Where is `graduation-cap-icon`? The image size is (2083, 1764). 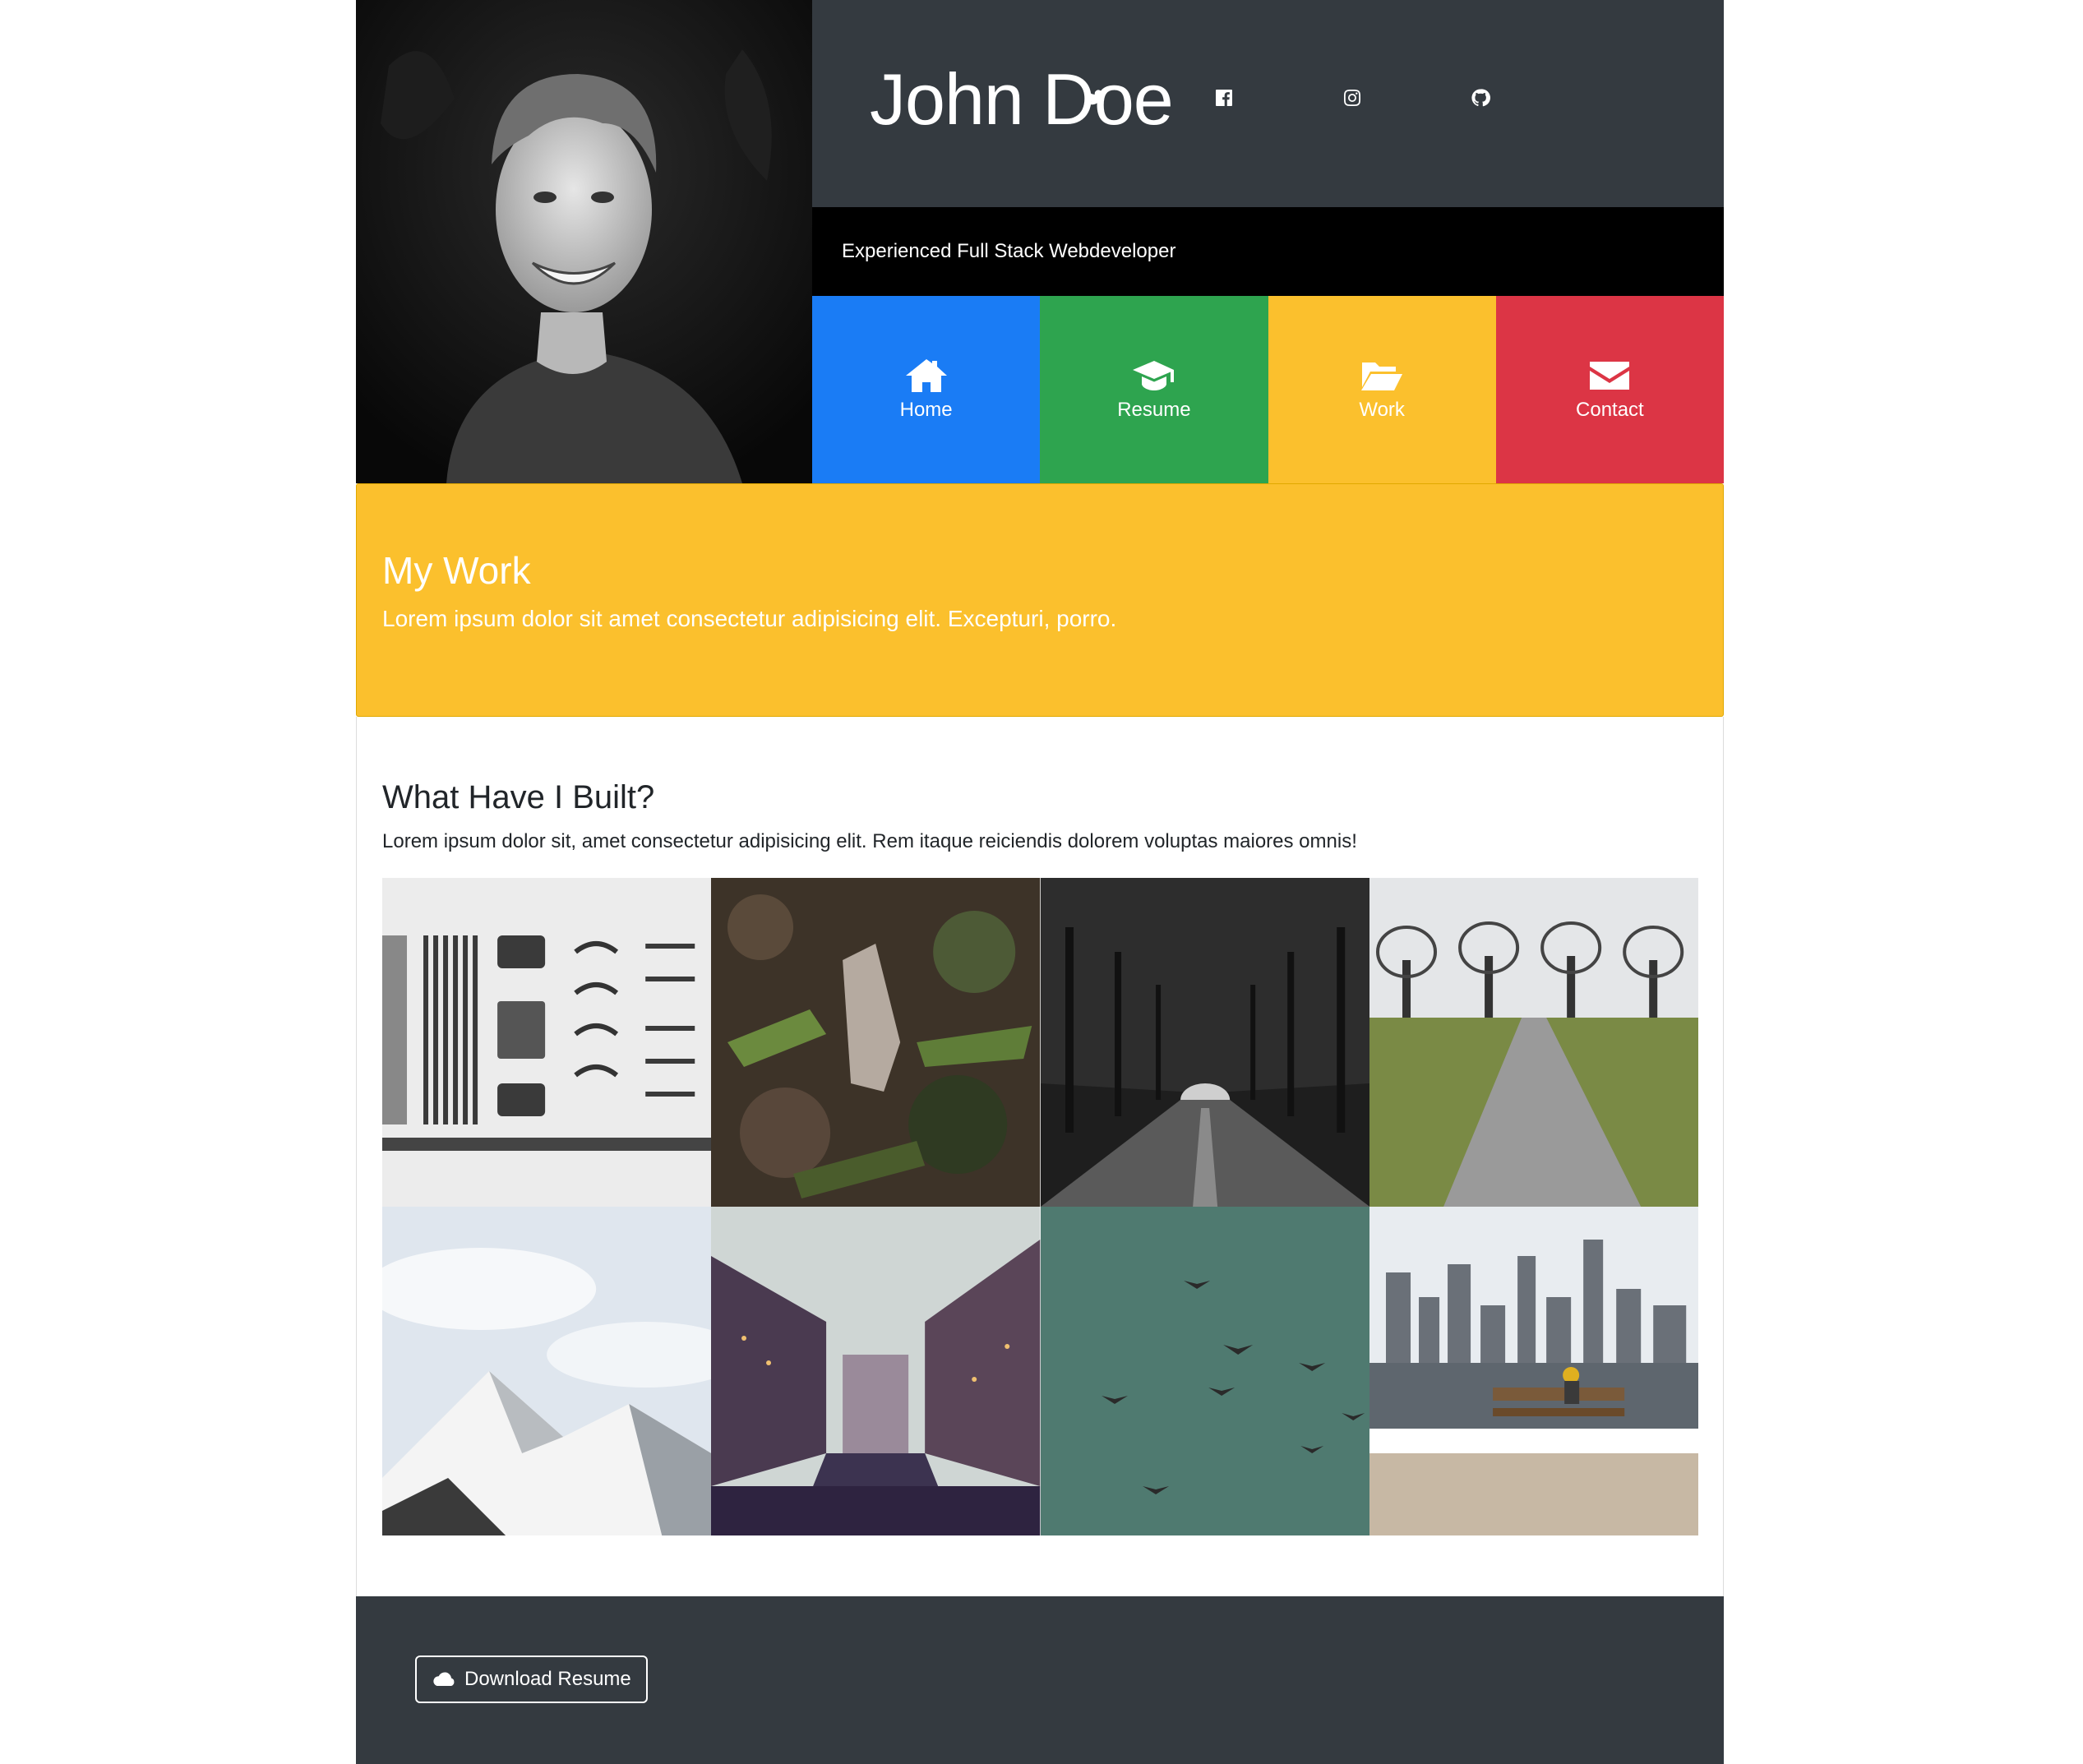 graduation-cap-icon is located at coordinates (1153, 376).